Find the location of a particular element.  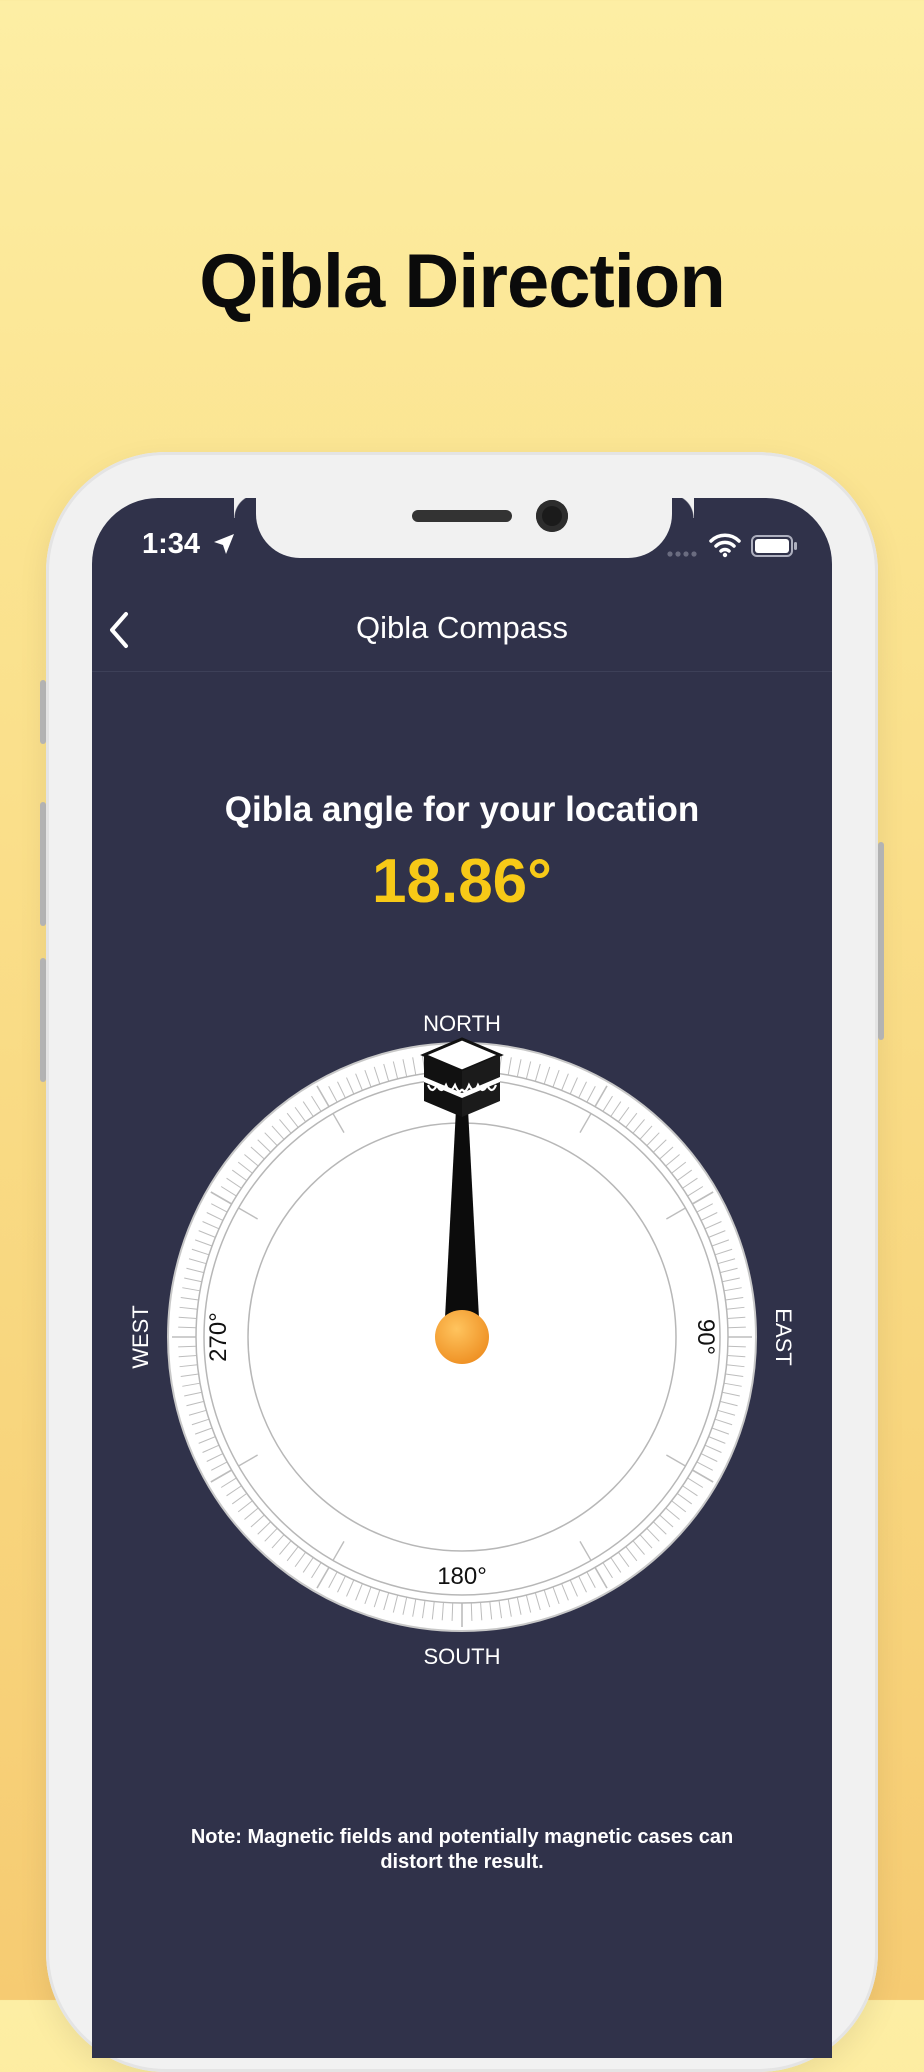

west-label: WEST is located at coordinates (140, 1337).